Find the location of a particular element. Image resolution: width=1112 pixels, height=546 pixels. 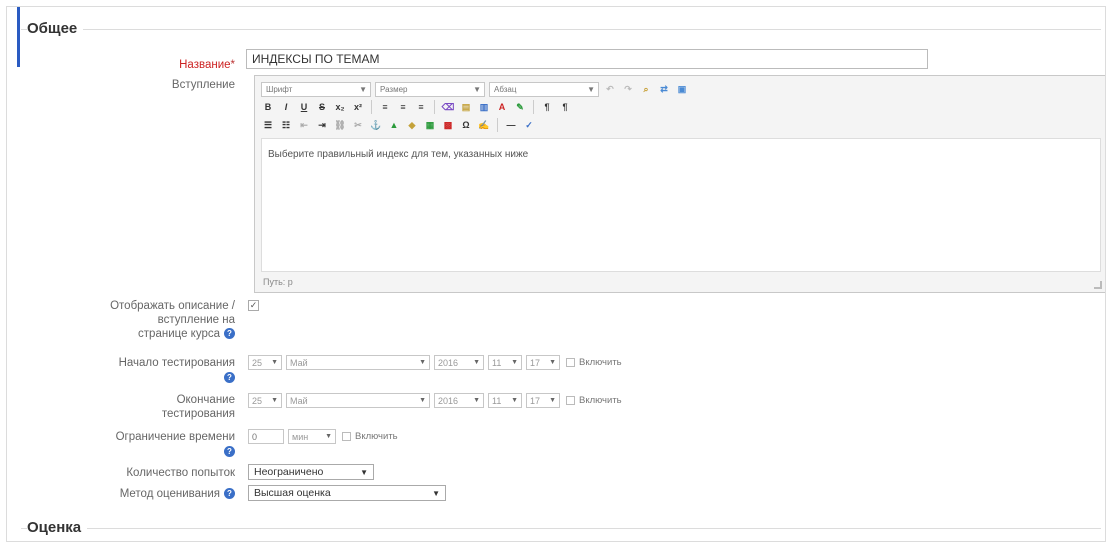

numbered-list-icon: ☷ is located at coordinates (286, 125).